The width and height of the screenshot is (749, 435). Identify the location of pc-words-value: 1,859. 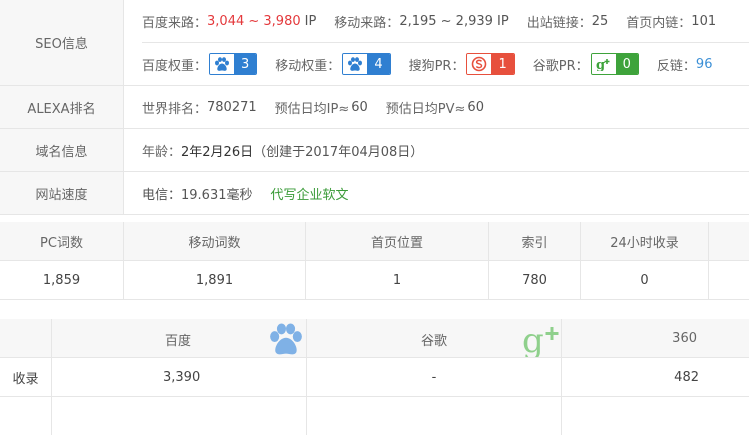
(62, 280).